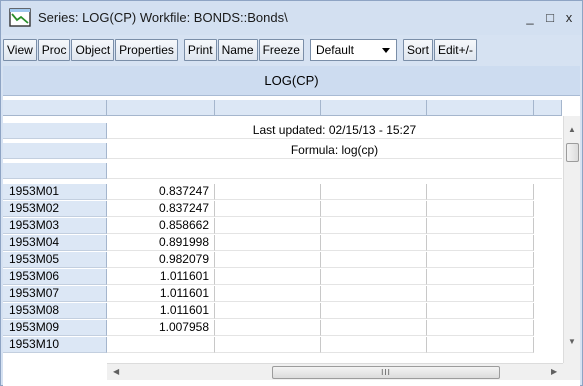 The width and height of the screenshot is (583, 386). What do you see at coordinates (55, 277) in the screenshot?
I see `row-header: 1953M06` at bounding box center [55, 277].